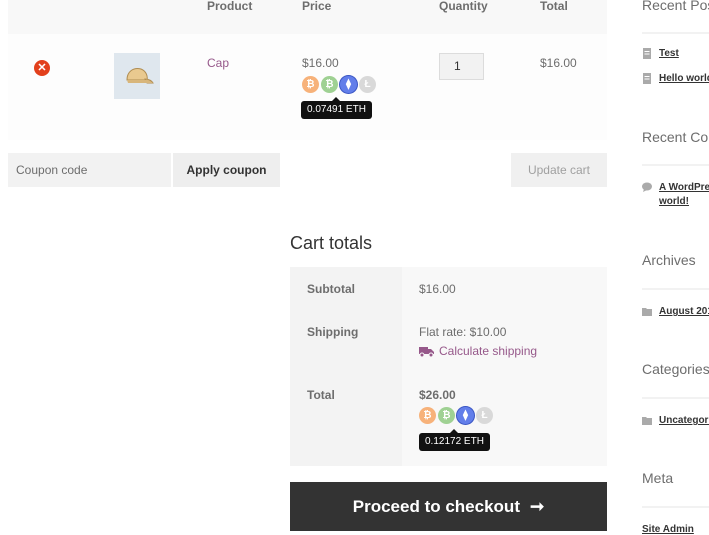  What do you see at coordinates (658, 478) in the screenshot?
I see `meta-heading: Meta` at bounding box center [658, 478].